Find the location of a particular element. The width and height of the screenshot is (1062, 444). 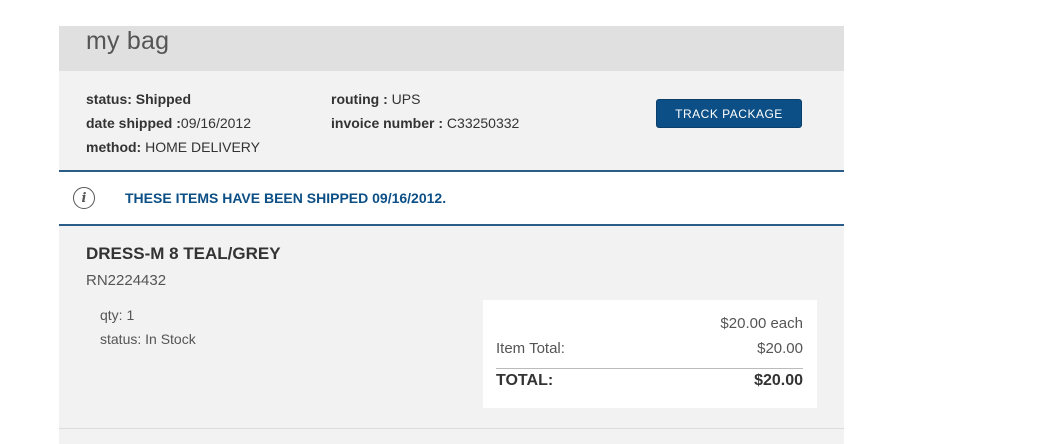

order-status-label: status: is located at coordinates (109, 99).